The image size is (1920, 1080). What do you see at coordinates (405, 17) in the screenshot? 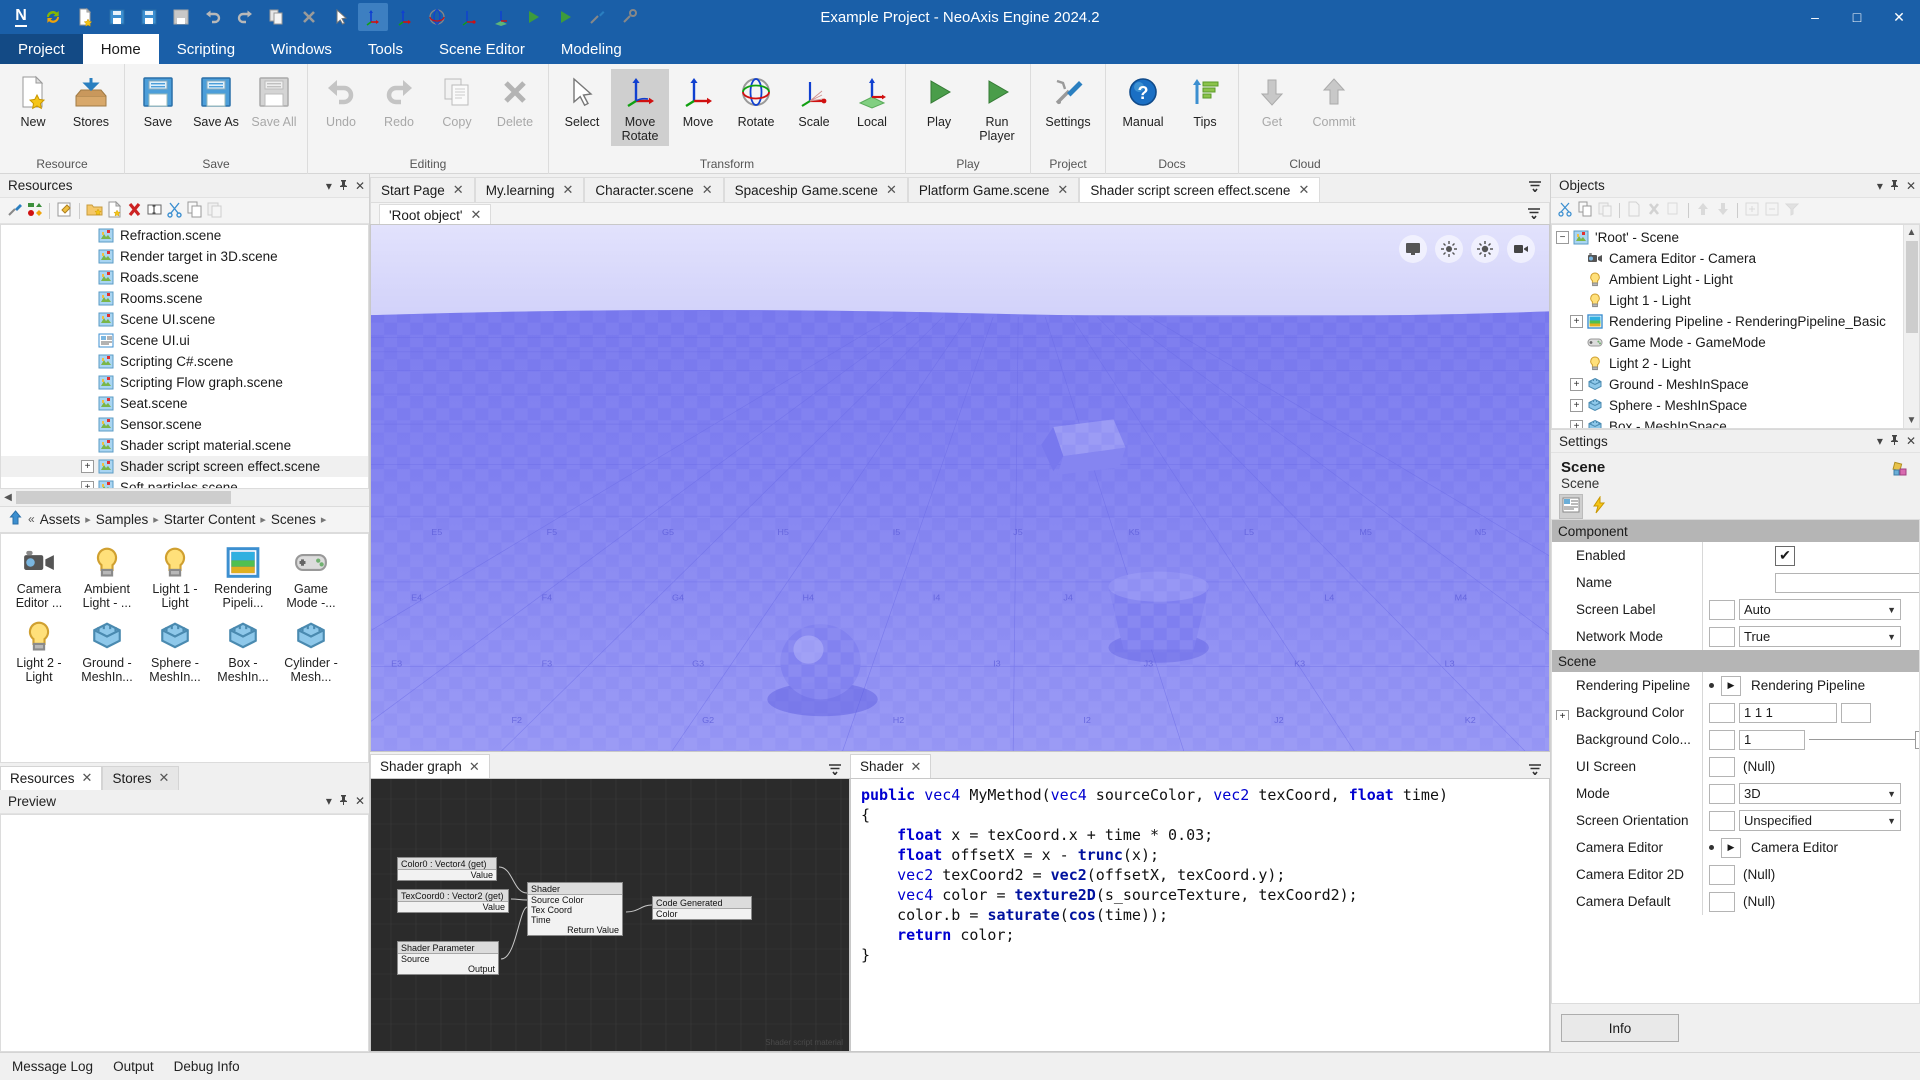
I see `move-icon` at bounding box center [405, 17].